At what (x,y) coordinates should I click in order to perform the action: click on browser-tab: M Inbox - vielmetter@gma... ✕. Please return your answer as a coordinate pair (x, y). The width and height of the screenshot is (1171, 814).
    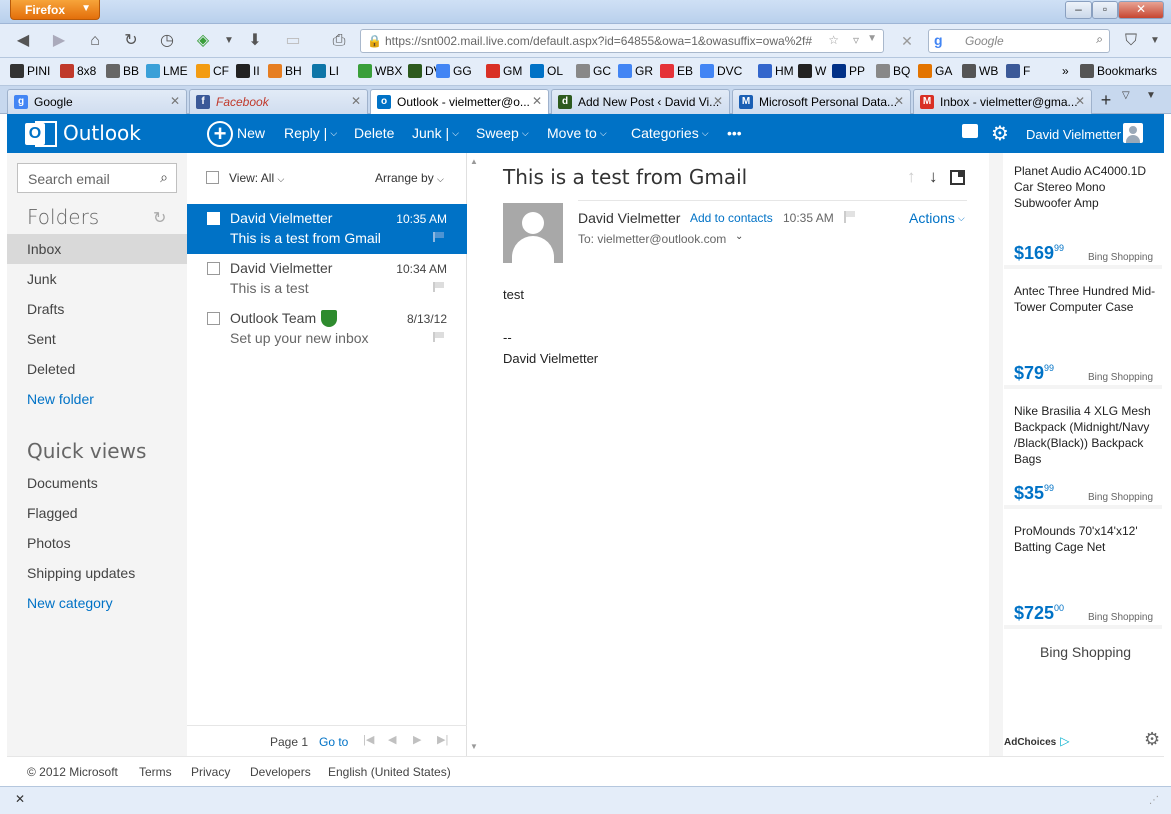
    Looking at the image, I should click on (1002, 101).